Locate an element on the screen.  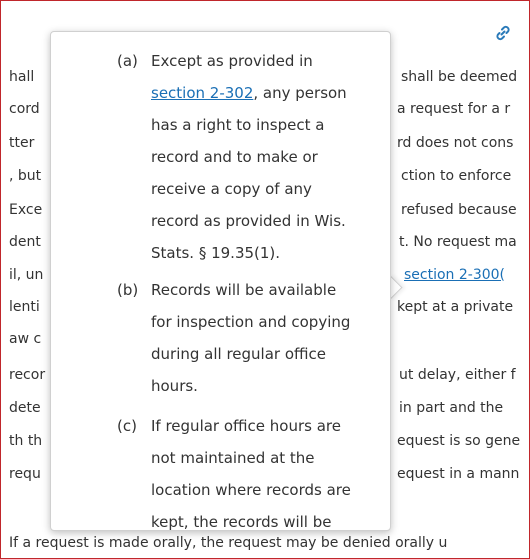
bg-line: kept at a private is located at coordinates (455, 307).